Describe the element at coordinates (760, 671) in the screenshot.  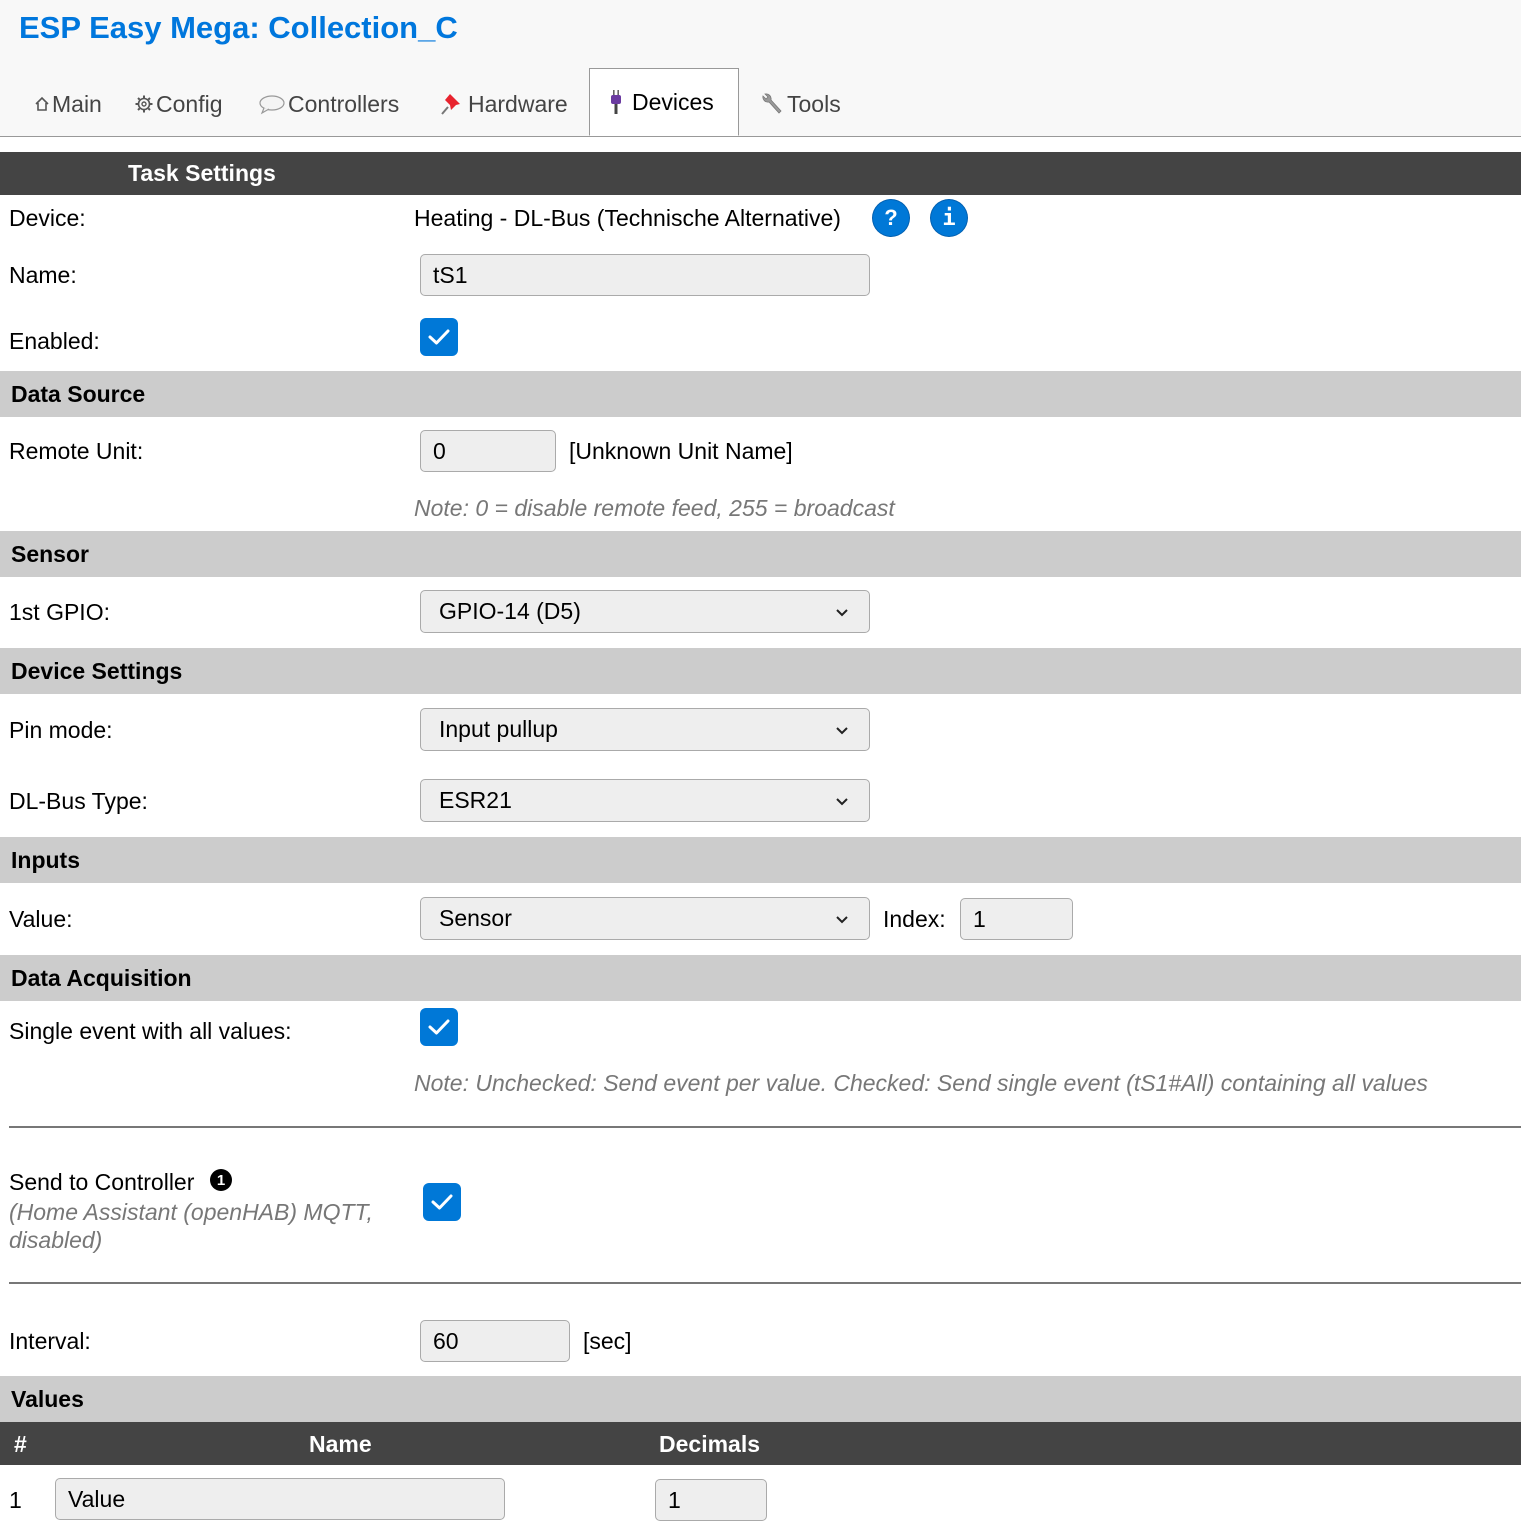
I see `device-settings-header: Device Settings` at that location.